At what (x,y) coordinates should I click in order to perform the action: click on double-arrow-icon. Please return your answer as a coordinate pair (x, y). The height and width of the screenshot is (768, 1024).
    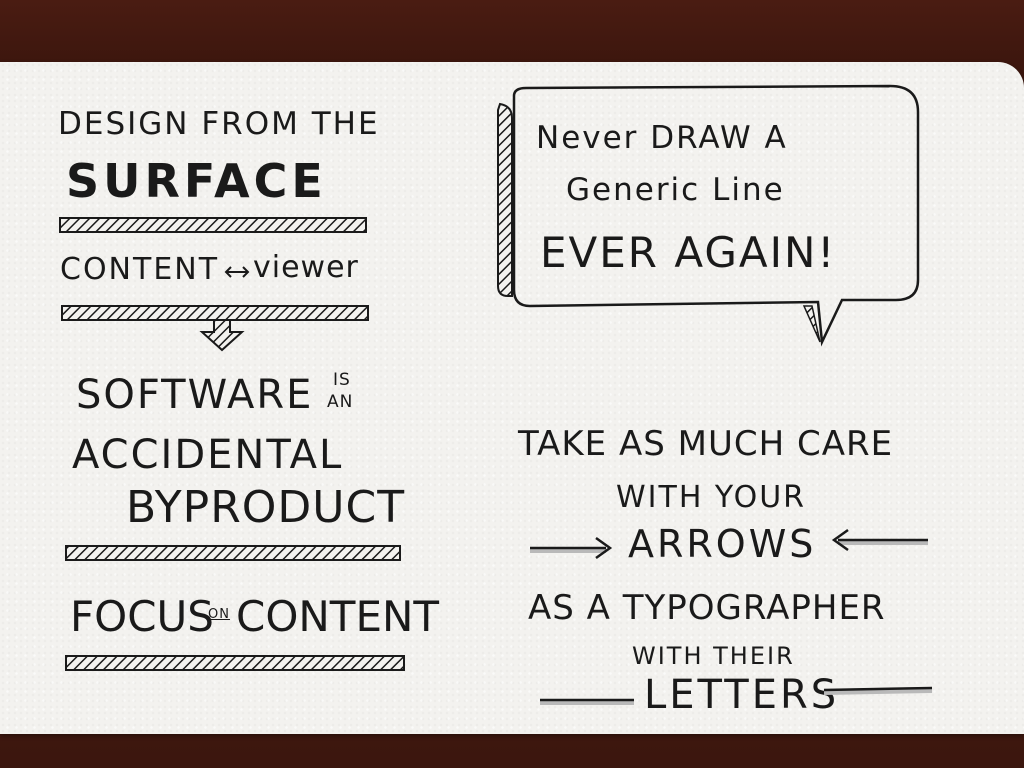
    Looking at the image, I should click on (237, 272).